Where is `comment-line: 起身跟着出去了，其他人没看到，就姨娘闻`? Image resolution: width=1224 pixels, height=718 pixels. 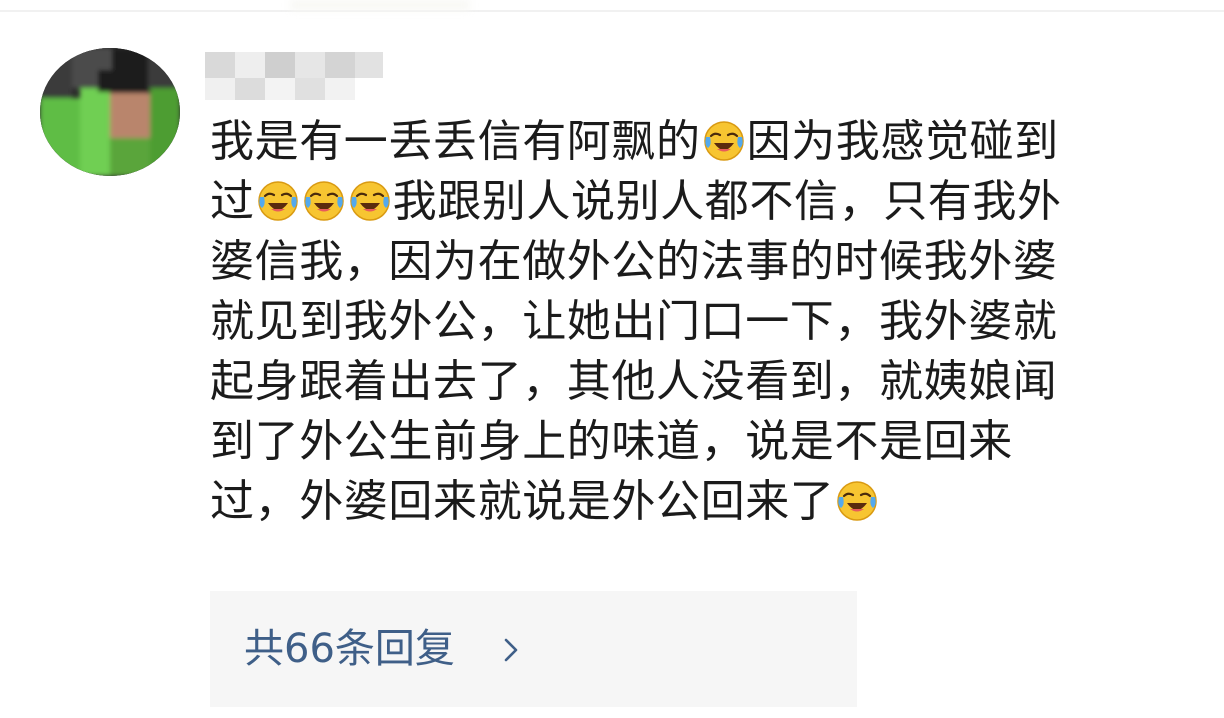 comment-line: 起身跟着出去了，其他人没看到，就姨娘闻 is located at coordinates (700, 382).